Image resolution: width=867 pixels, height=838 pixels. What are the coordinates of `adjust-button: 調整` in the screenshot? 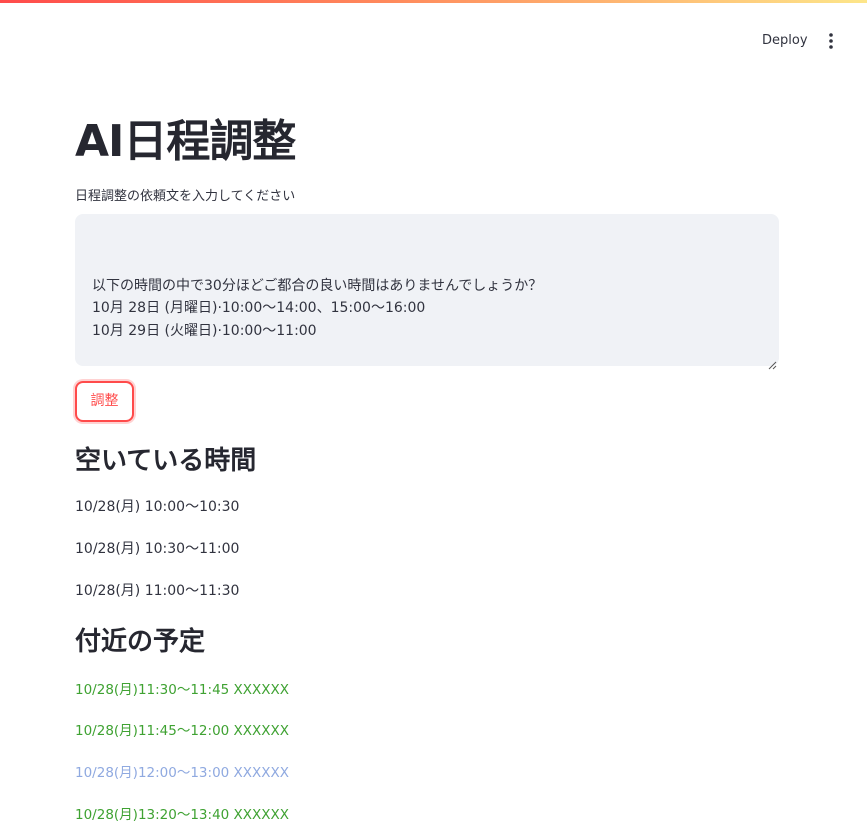 It's located at (104, 401).